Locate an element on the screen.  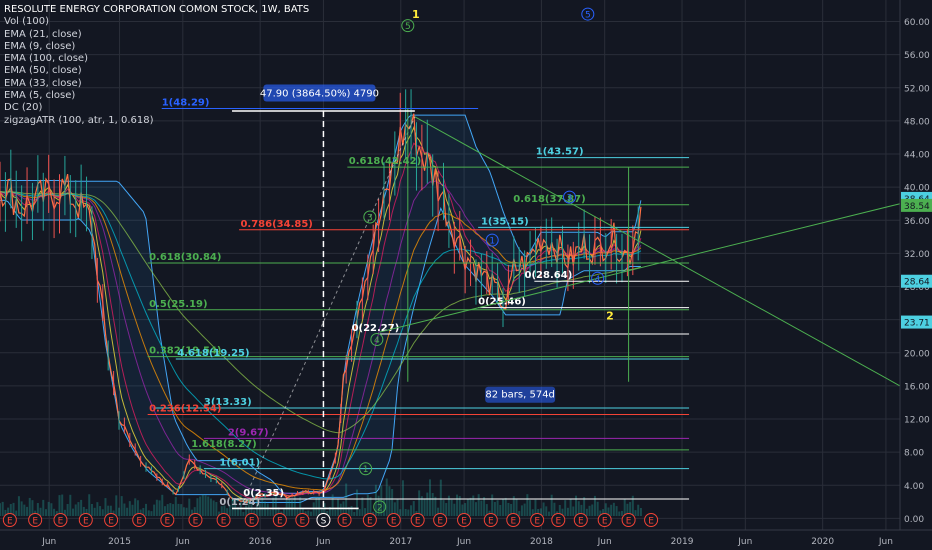
wave-label: 2 is located at coordinates (610, 316).